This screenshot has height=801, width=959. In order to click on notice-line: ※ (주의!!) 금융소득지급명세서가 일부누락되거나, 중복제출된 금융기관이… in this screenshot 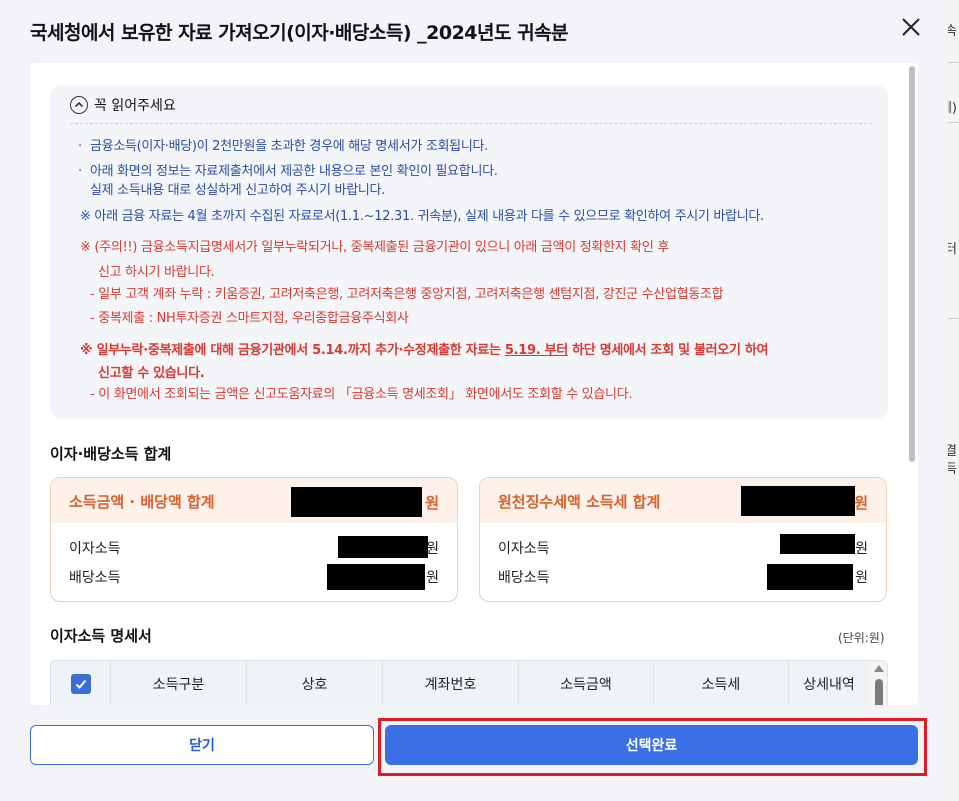, I will do `click(374, 247)`.